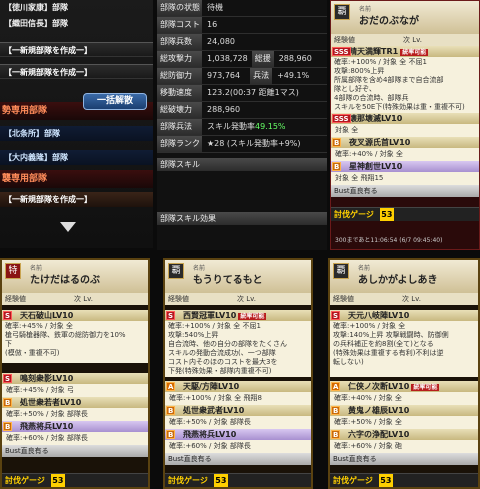  What do you see at coordinates (39, 326) in the screenshot?
I see `desc-line: 確率:+45% / 対象 全` at bounding box center [39, 326].